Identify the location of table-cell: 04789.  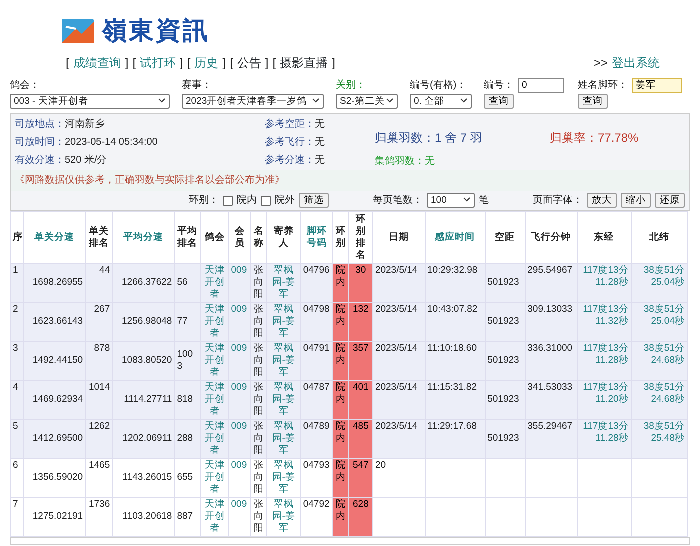
(316, 439).